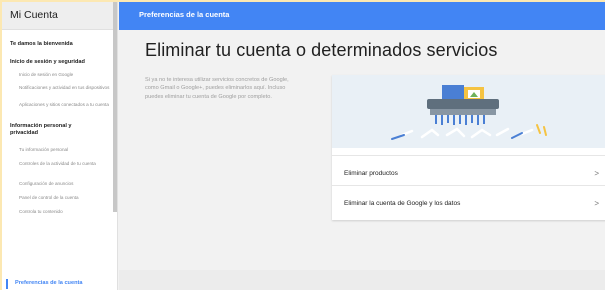 This screenshot has height=290, width=605. Describe the element at coordinates (468, 111) in the screenshot. I see `shredder-illustration` at that location.